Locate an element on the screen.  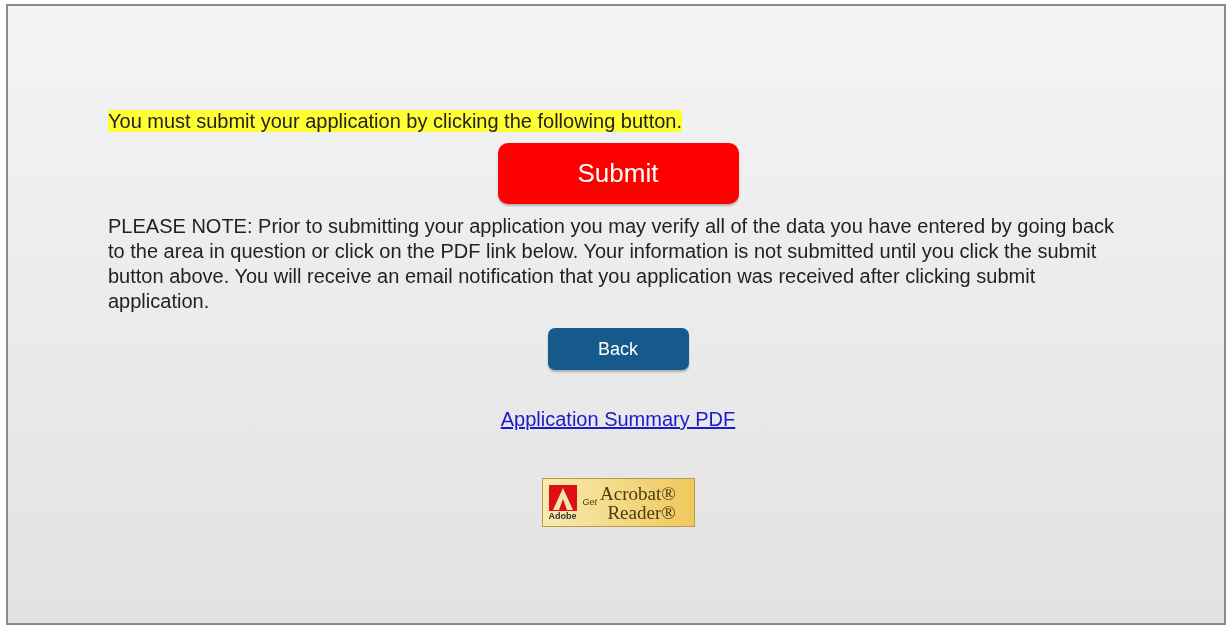
notice-text: You must submit your application by clicking the following button. is located at coordinates (395, 121).